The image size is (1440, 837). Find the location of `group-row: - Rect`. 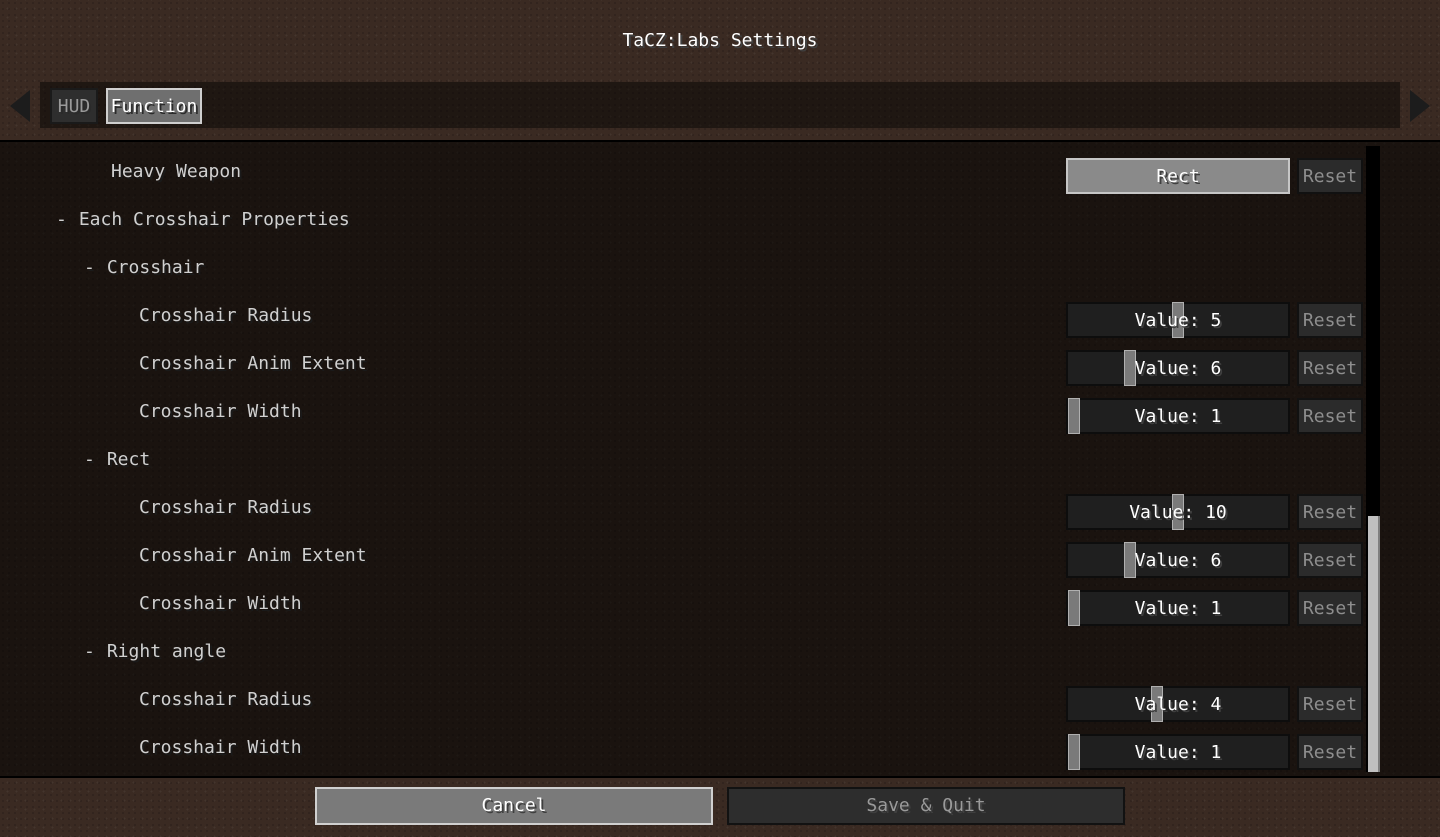

group-row: - Rect is located at coordinates (720, 459).